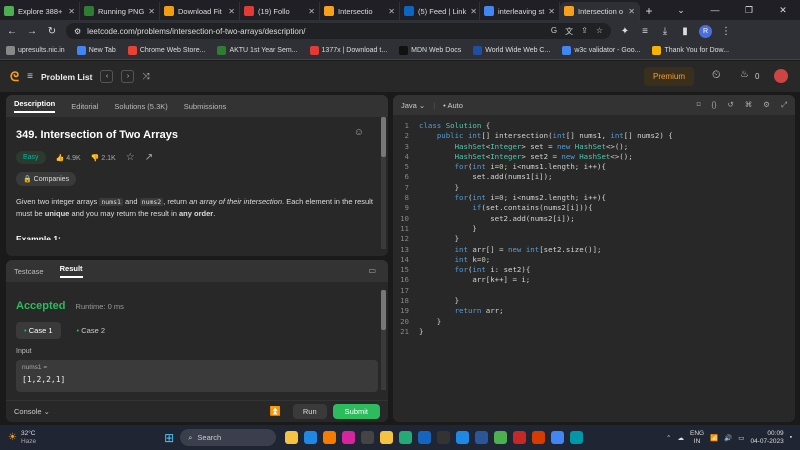 The height and width of the screenshot is (450, 800). What do you see at coordinates (107, 76) in the screenshot?
I see `prev-problem-button: ‹` at bounding box center [107, 76].